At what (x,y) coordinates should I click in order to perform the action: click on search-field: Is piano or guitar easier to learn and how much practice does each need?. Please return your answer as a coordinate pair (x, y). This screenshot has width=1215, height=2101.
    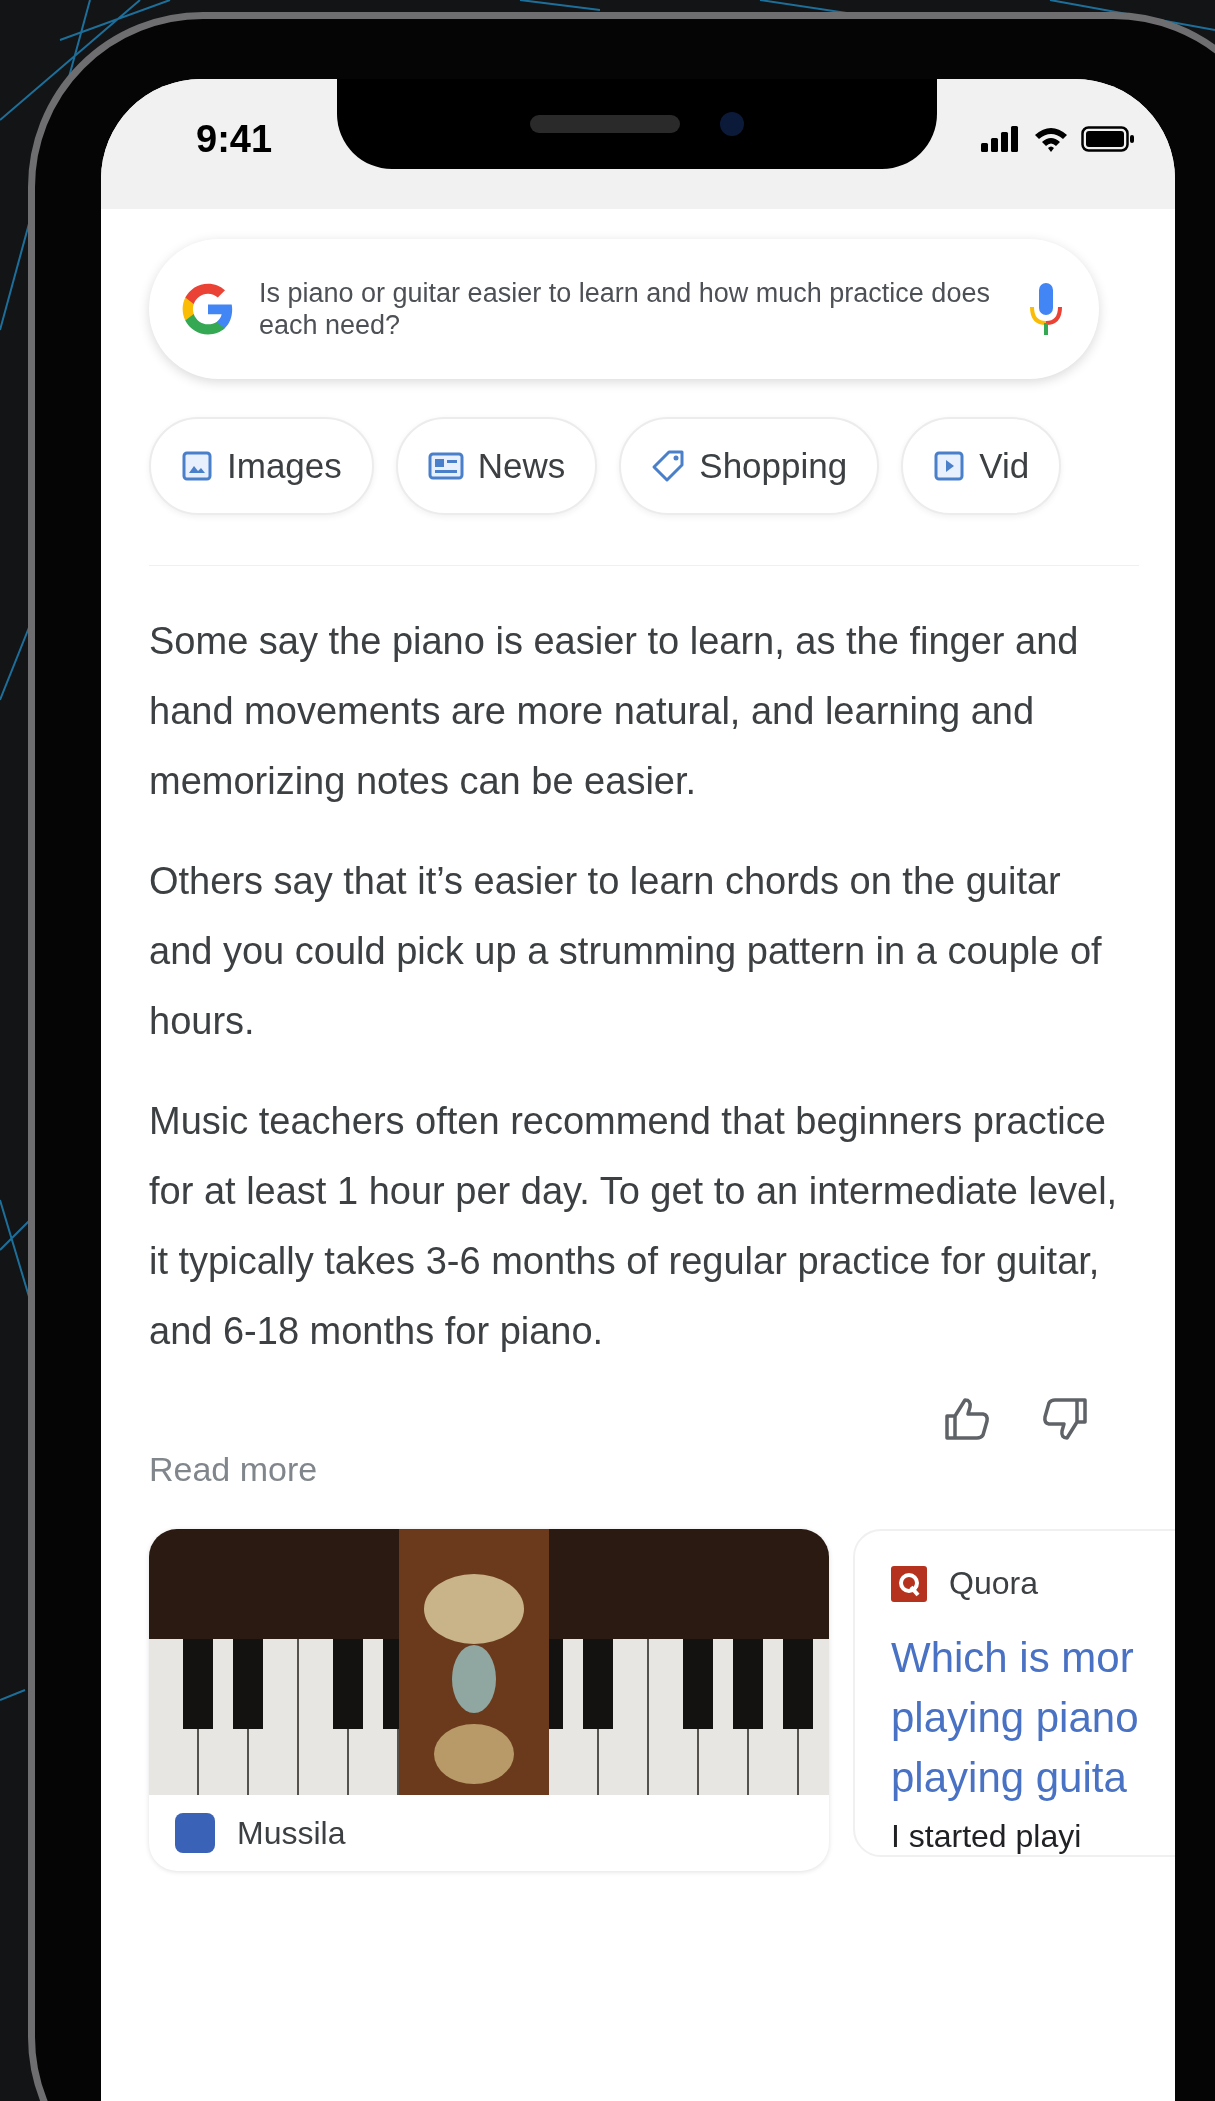
    Looking at the image, I should click on (624, 309).